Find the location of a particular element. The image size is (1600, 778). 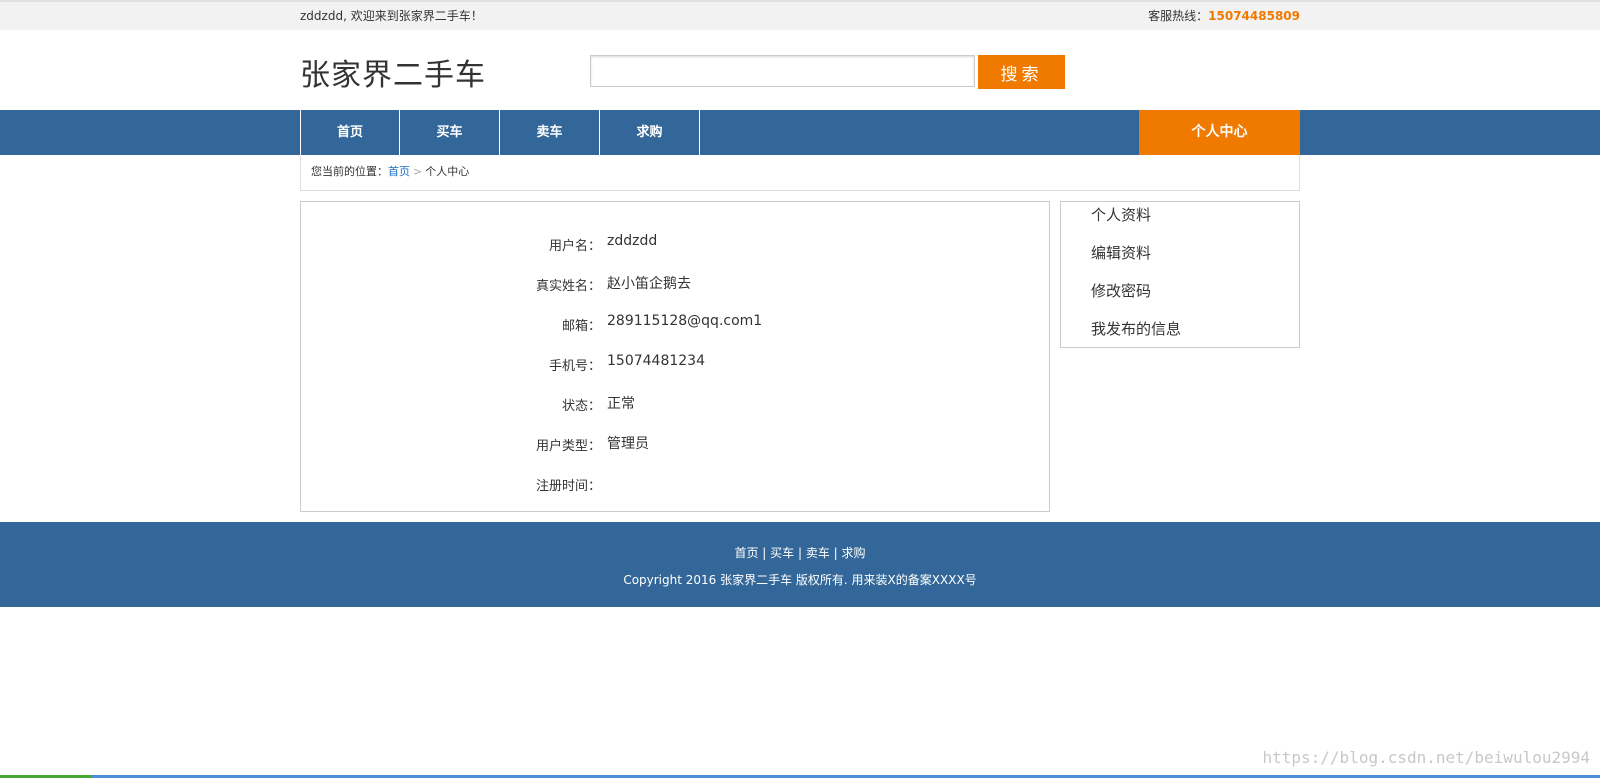

profile-row-status: 状态： 正常 is located at coordinates (676, 403).